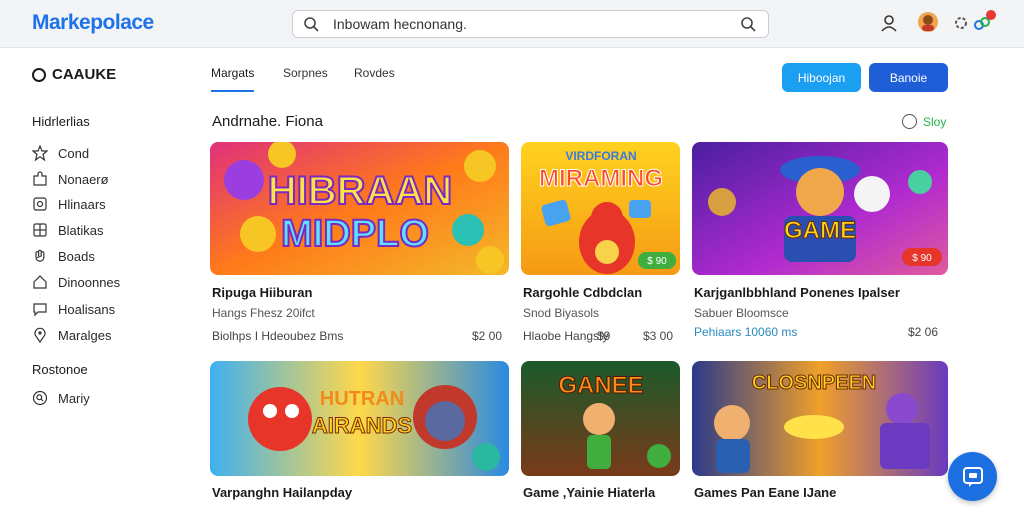  Describe the element at coordinates (76, 256) in the screenshot. I see `sidebar-item-label: Boads` at that location.